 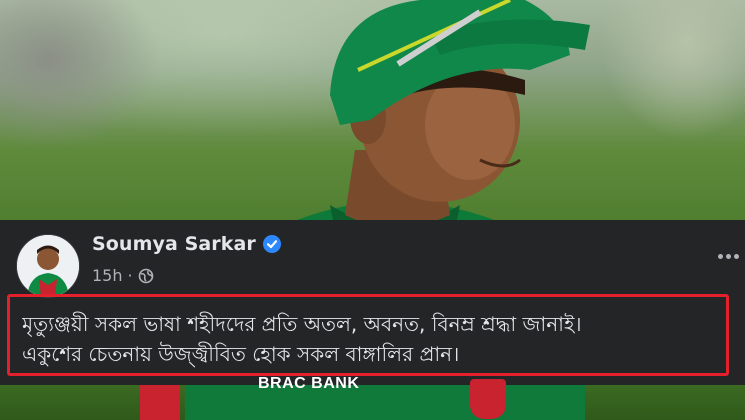 What do you see at coordinates (385, 402) in the screenshot?
I see `jersey-body` at bounding box center [385, 402].